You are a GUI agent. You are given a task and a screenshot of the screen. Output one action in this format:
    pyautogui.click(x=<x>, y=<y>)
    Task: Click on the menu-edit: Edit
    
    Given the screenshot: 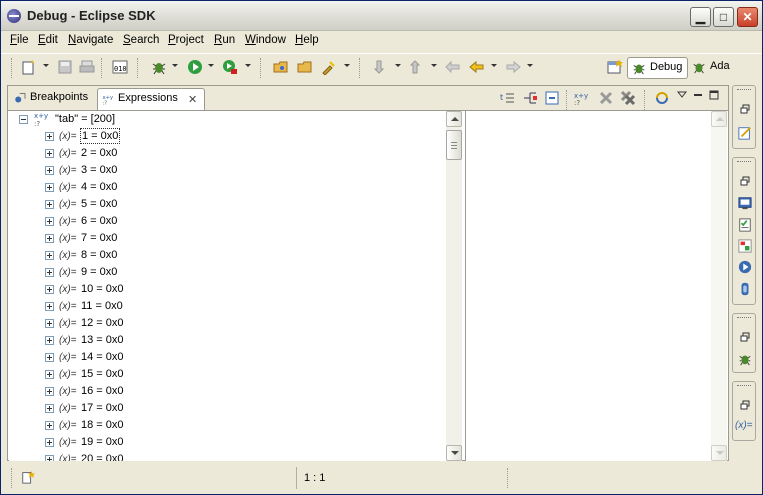 What is the action you would take?
    pyautogui.click(x=48, y=40)
    